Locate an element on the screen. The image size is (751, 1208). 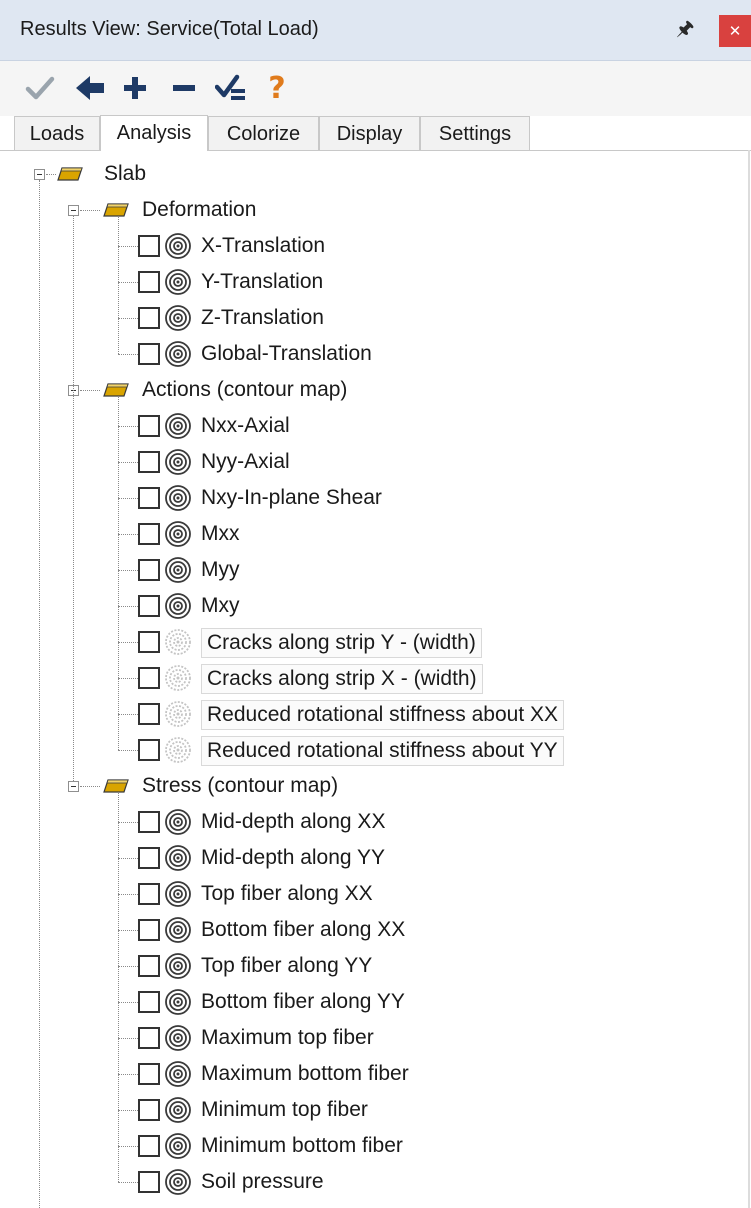
tree-item-label: X-Translation is located at coordinates (263, 246).